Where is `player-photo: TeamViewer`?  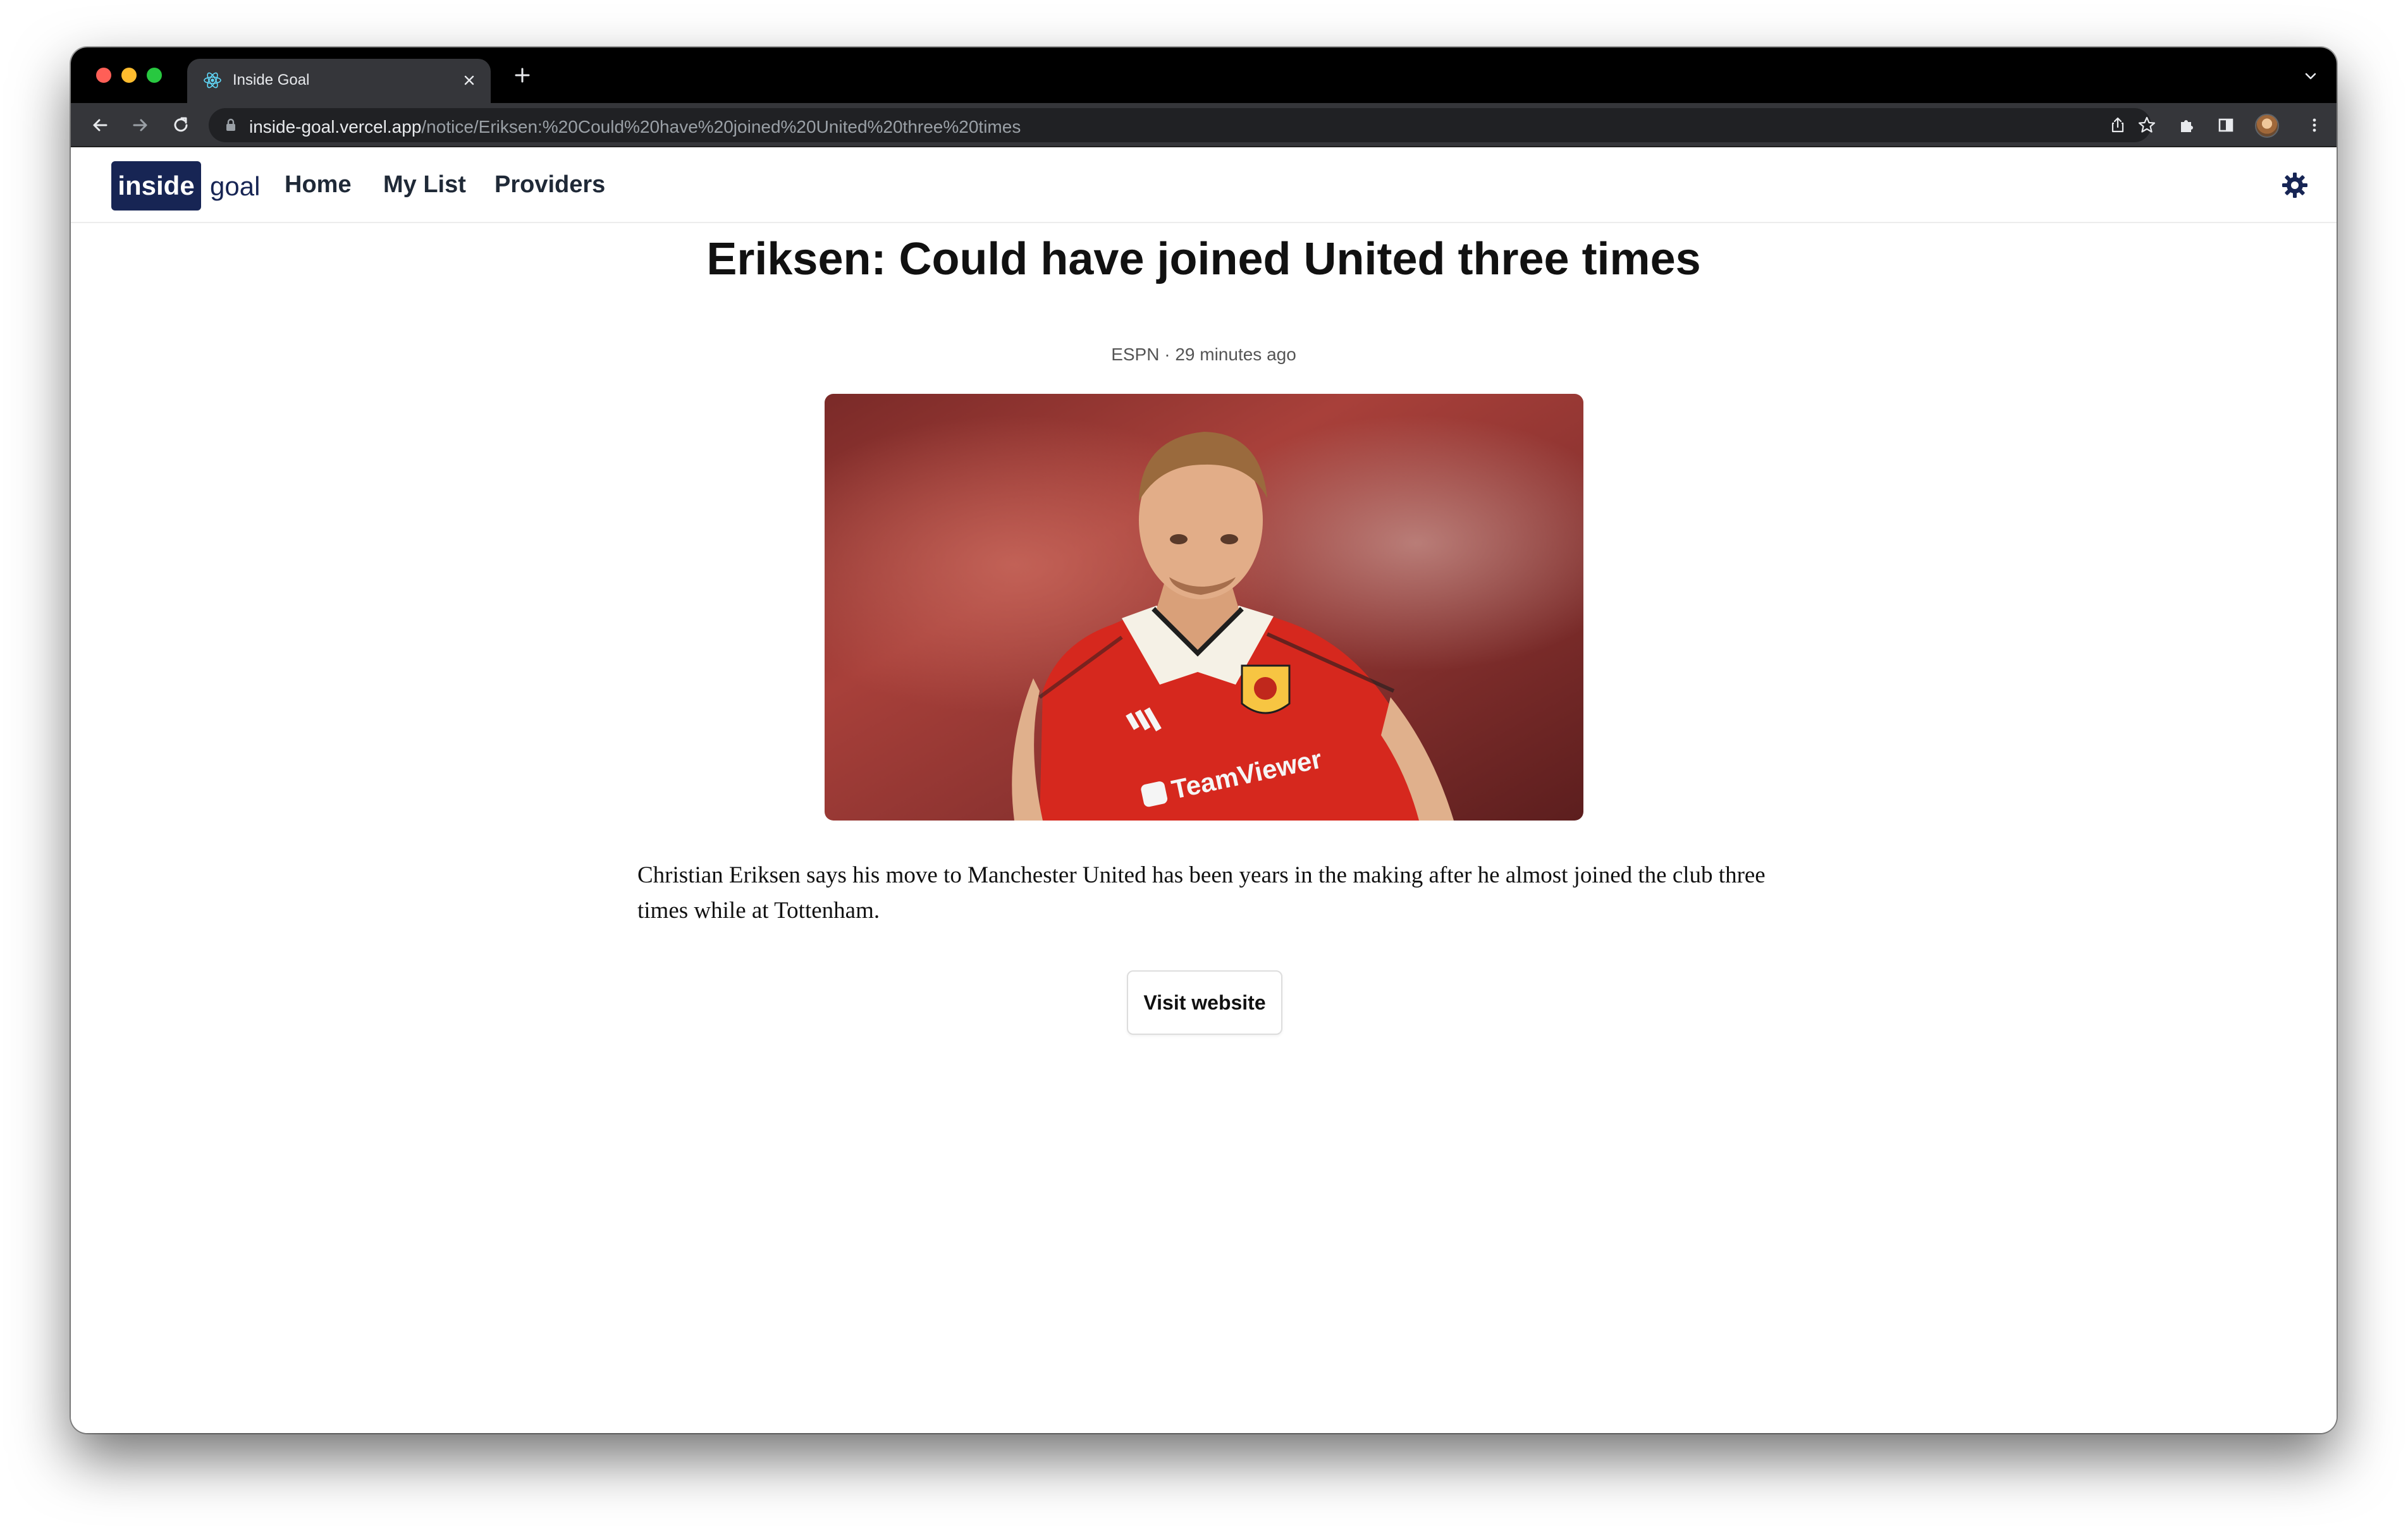
player-photo: TeamViewer is located at coordinates (1204, 607).